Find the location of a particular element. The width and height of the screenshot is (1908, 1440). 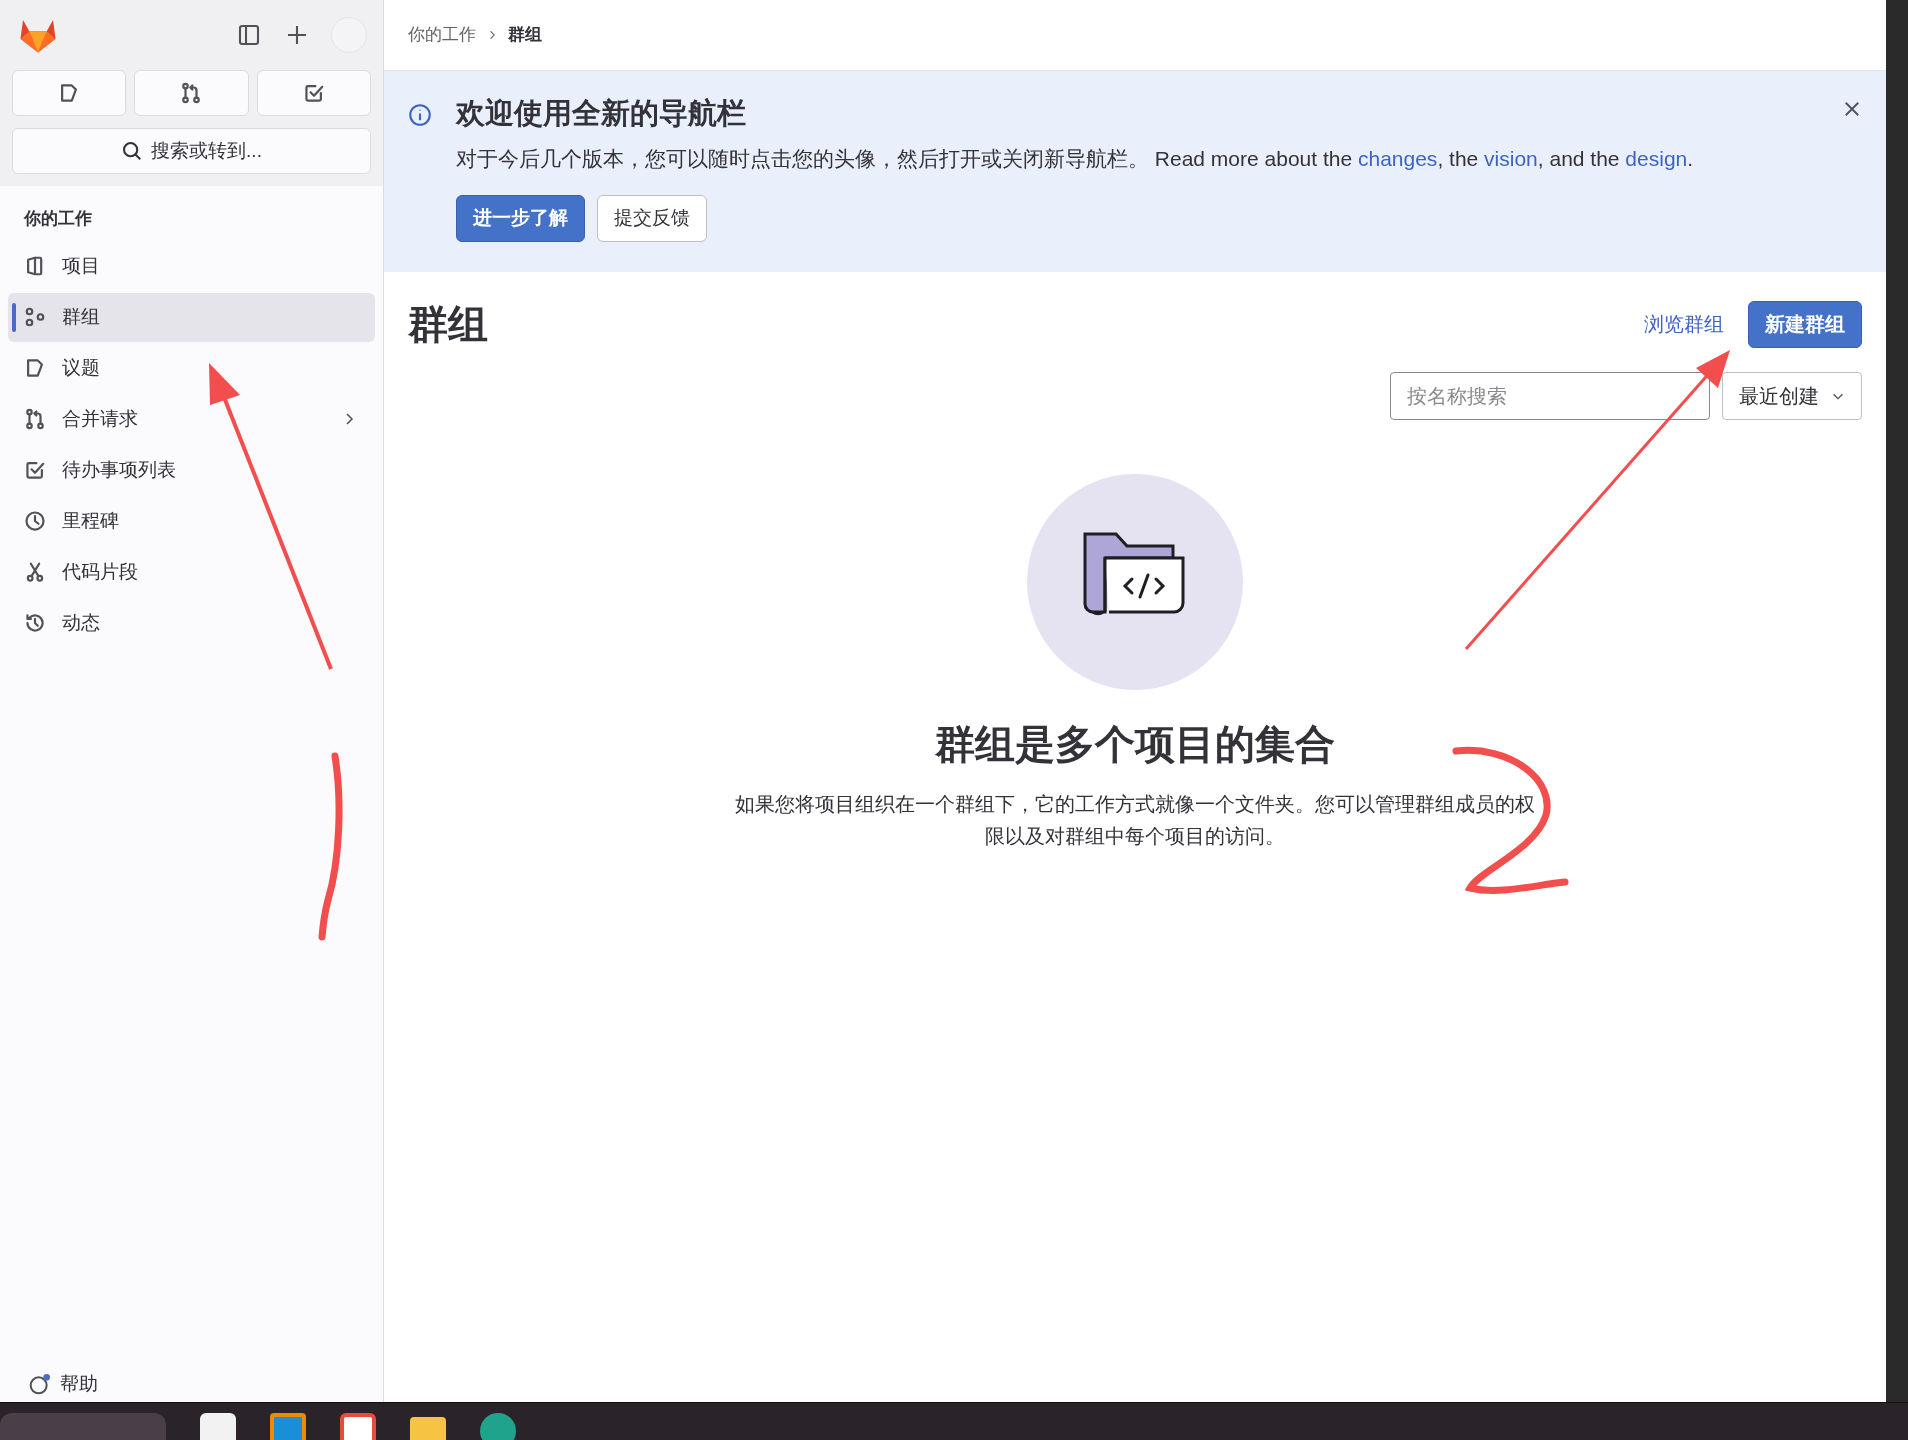

active-indicator is located at coordinates (14, 317).